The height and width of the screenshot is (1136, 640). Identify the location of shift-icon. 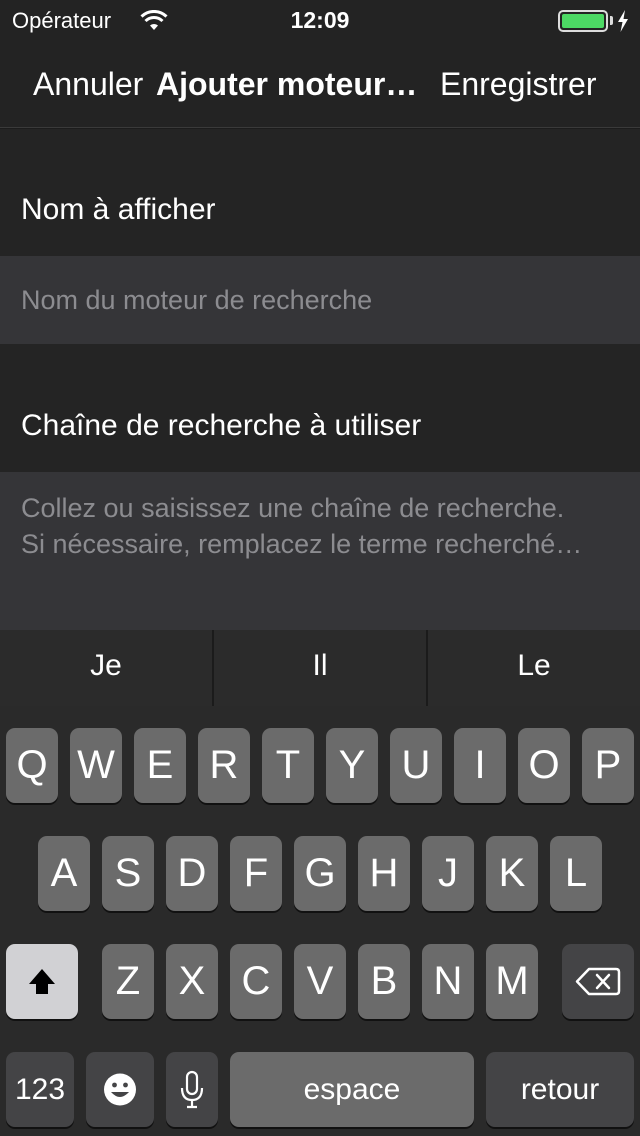
(42, 981).